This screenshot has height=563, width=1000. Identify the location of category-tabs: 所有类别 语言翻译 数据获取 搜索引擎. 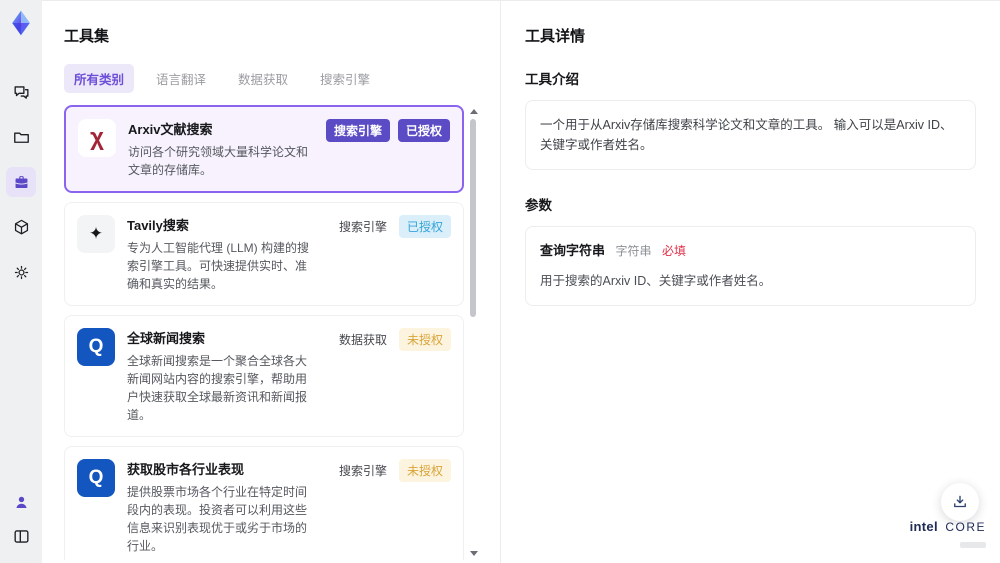
(271, 78).